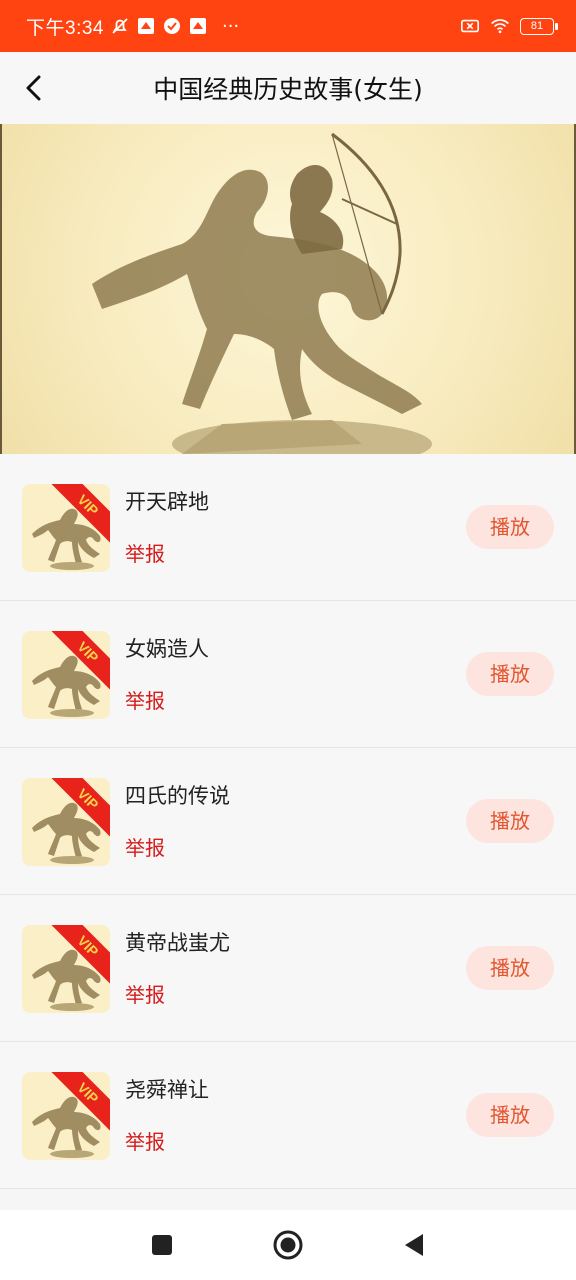  Describe the element at coordinates (120, 26) in the screenshot. I see `mute-icon` at that location.